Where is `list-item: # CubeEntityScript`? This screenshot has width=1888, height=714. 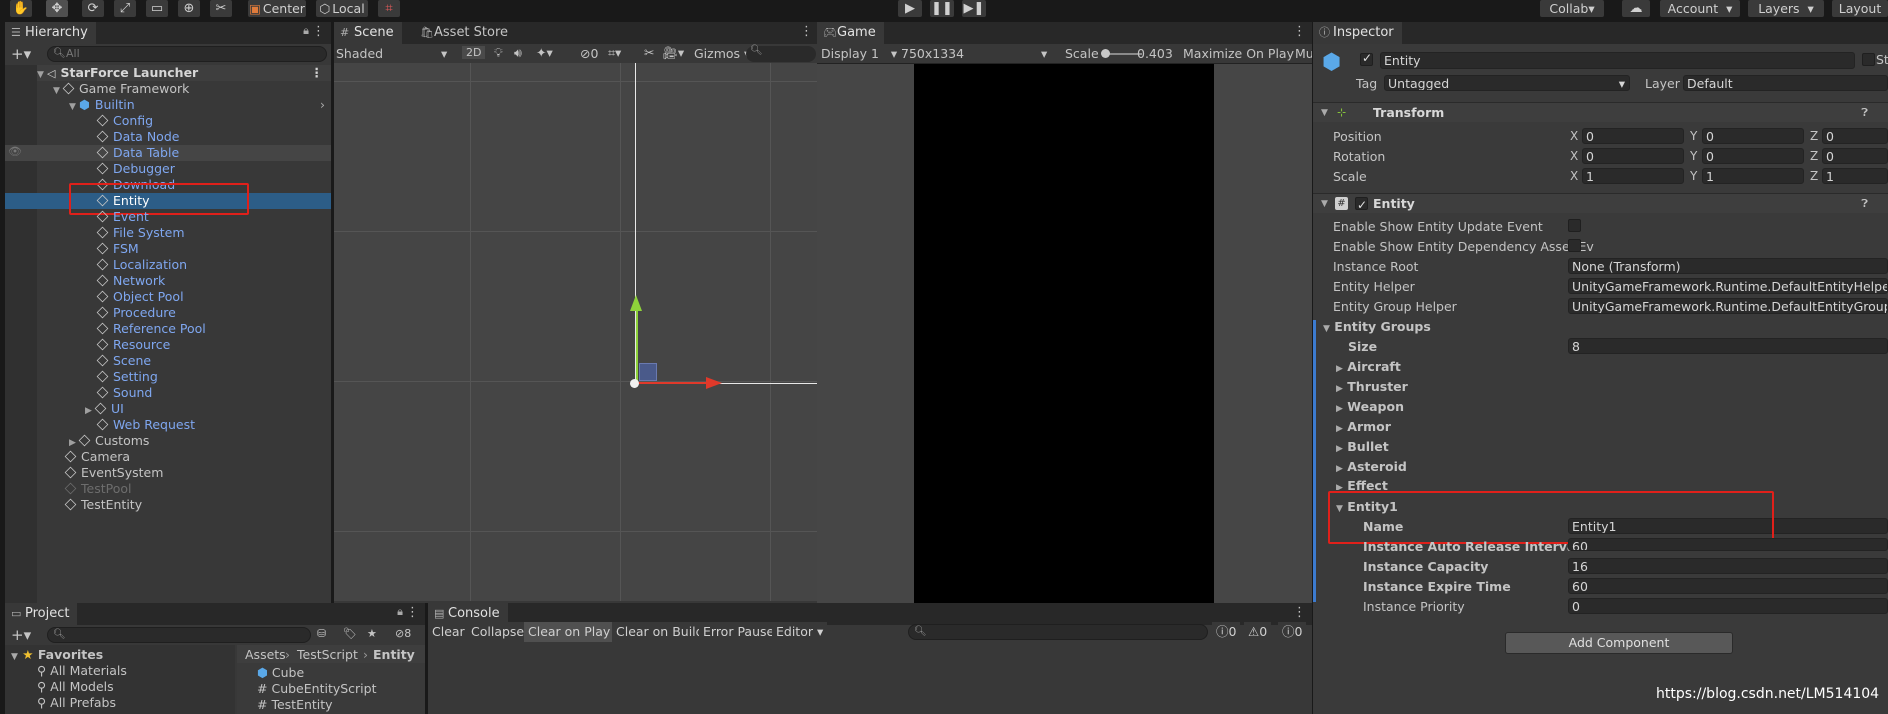 list-item: # CubeEntityScript is located at coordinates (317, 688).